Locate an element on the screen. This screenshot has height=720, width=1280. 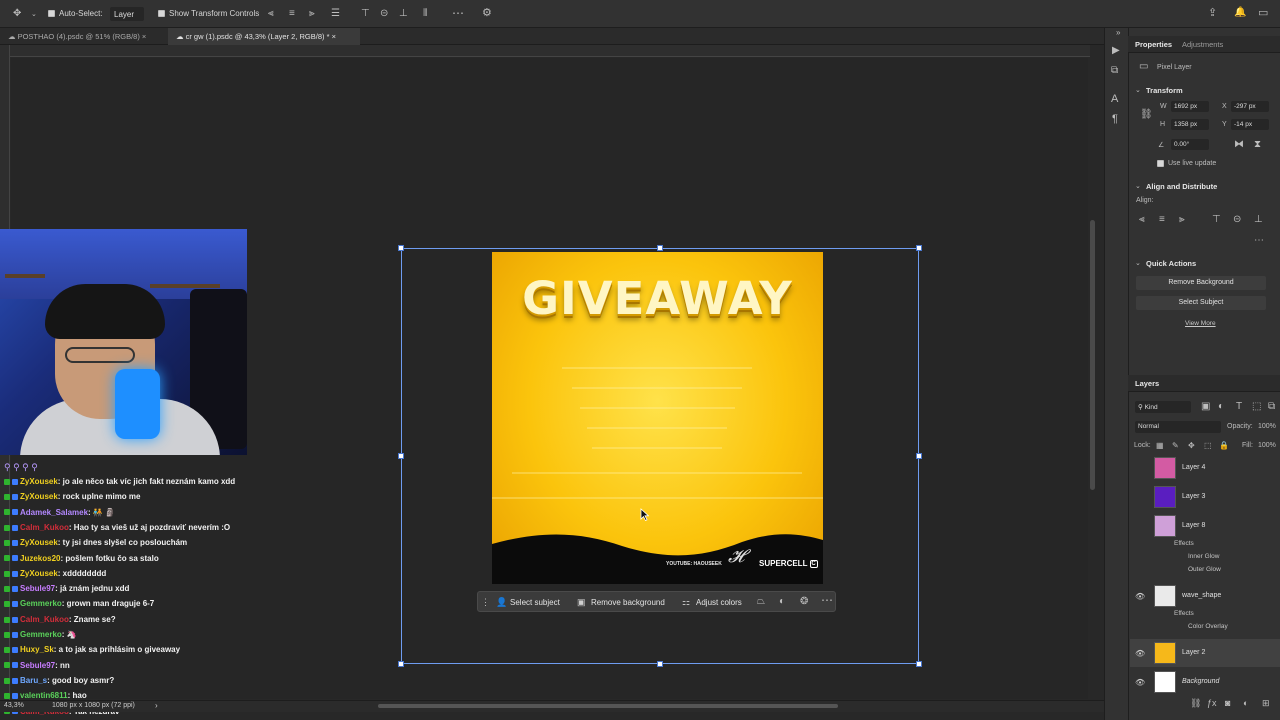
blend-mode-dropdown: Normal is located at coordinates (1178, 427).